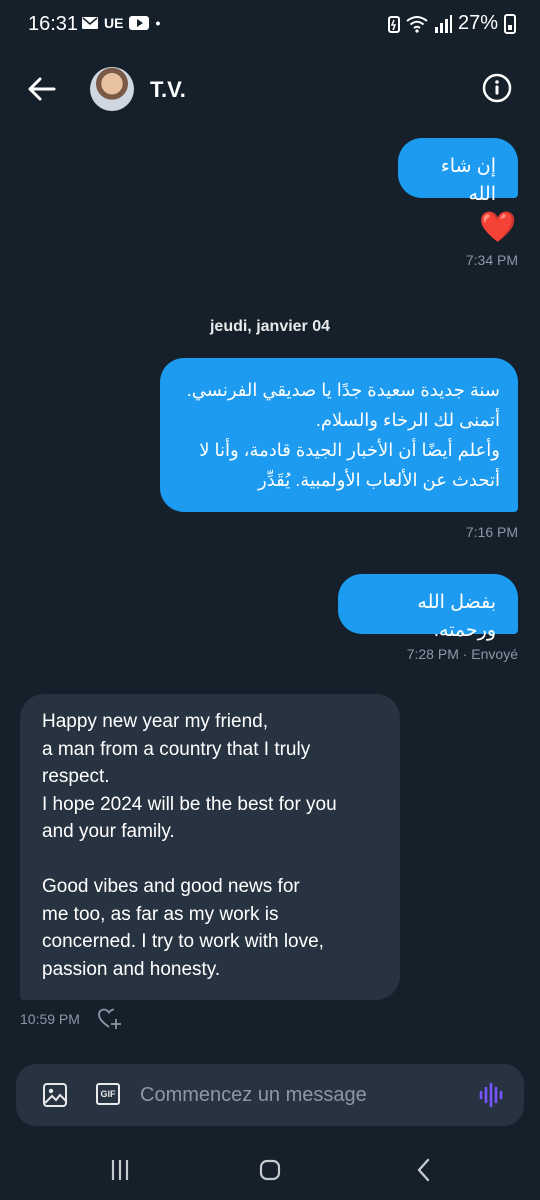 The height and width of the screenshot is (1200, 540). Describe the element at coordinates (510, 23) in the screenshot. I see `battery-icon` at that location.